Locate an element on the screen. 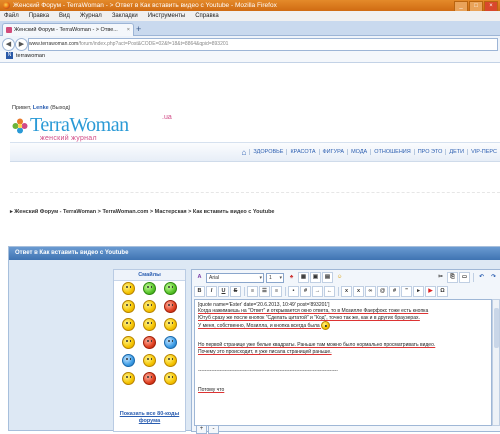 The image size is (500, 434). insert-media-icon: ▤ is located at coordinates (327, 277).